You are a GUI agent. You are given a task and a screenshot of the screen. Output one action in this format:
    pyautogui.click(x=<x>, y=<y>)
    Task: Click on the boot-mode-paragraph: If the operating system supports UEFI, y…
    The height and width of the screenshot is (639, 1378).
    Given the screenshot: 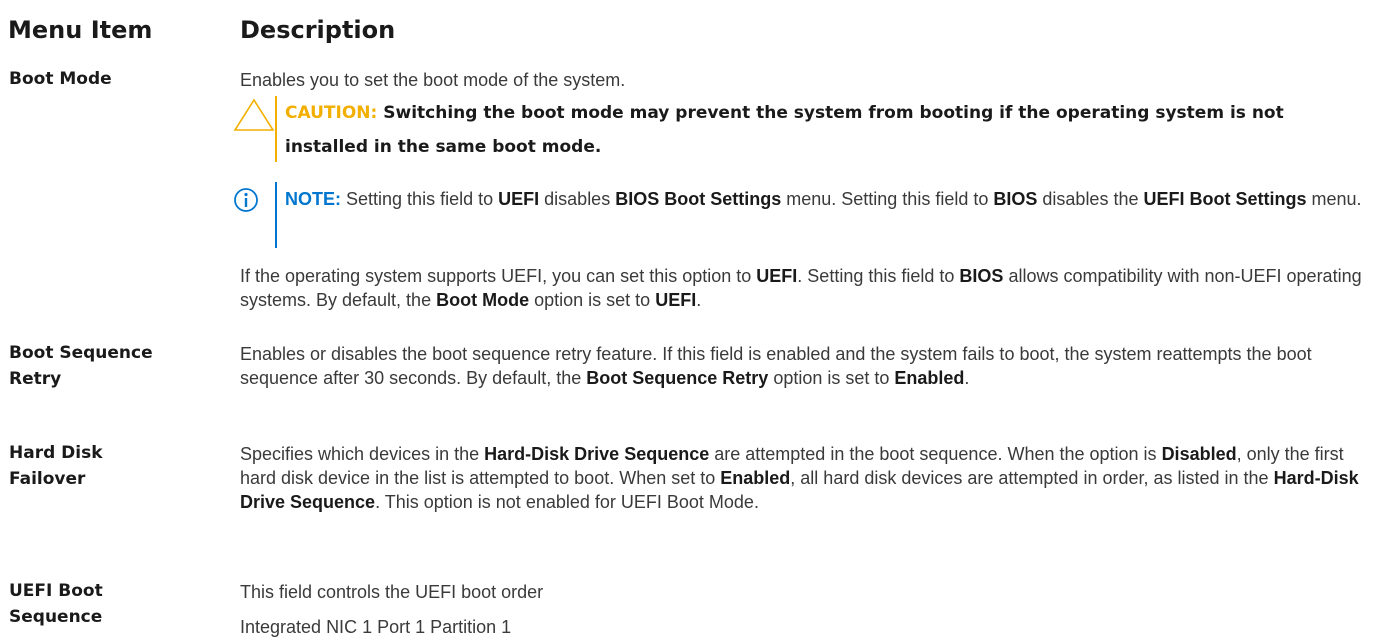 What is the action you would take?
    pyautogui.click(x=805, y=288)
    